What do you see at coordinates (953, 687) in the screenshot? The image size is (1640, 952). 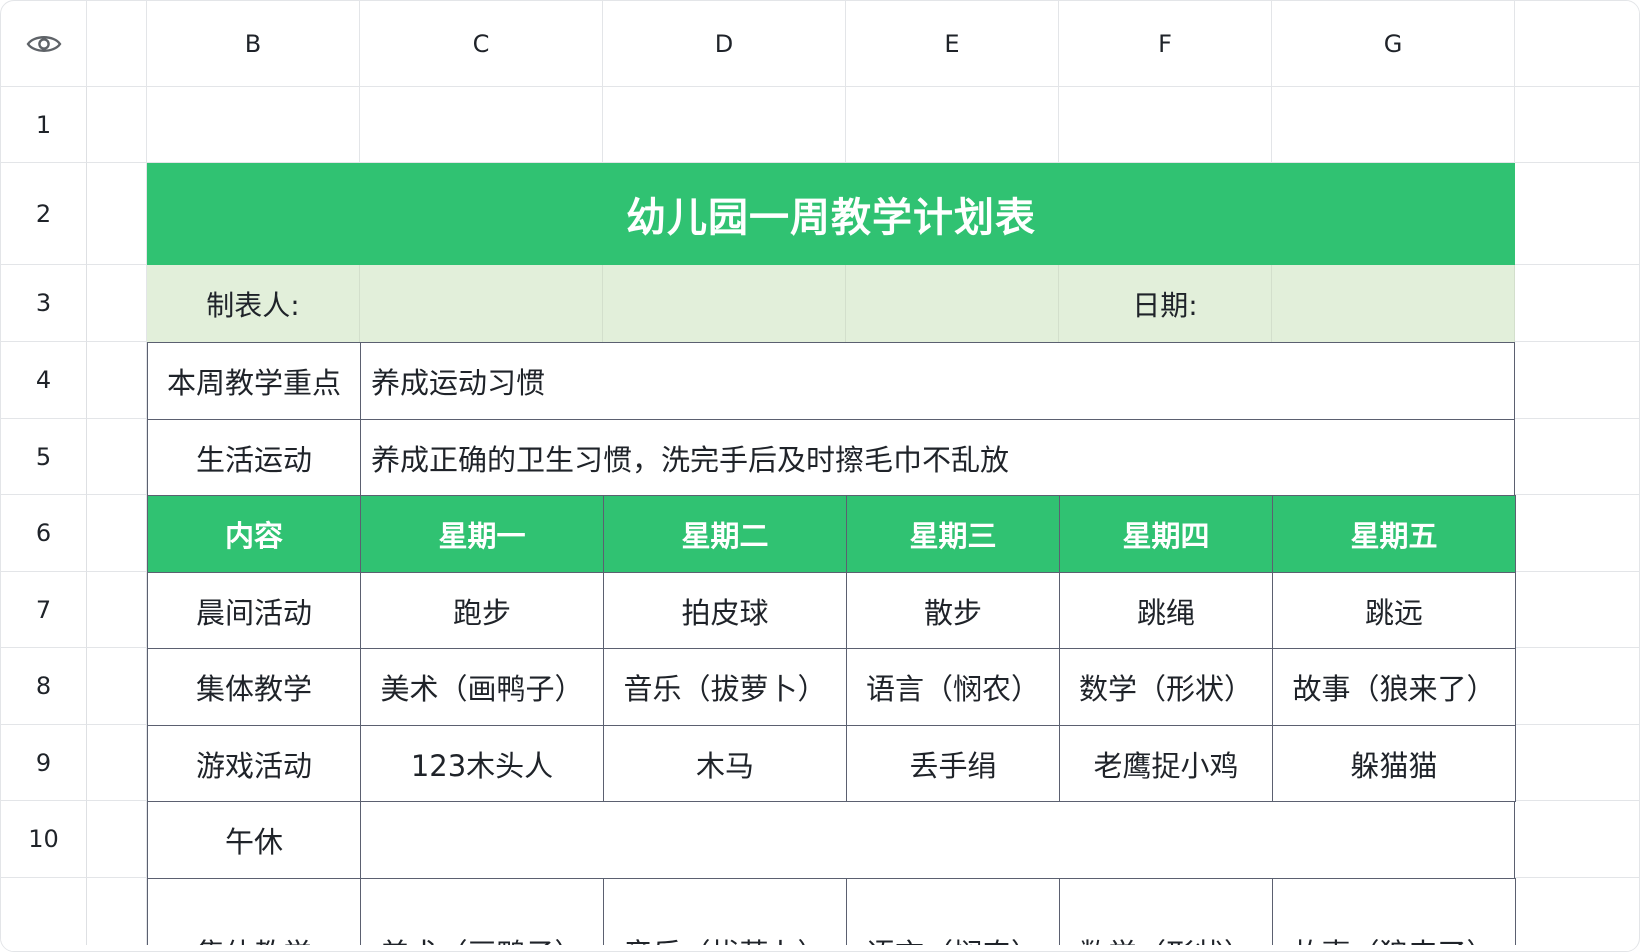 I see `schedule-cell: 语言（悯农）` at bounding box center [953, 687].